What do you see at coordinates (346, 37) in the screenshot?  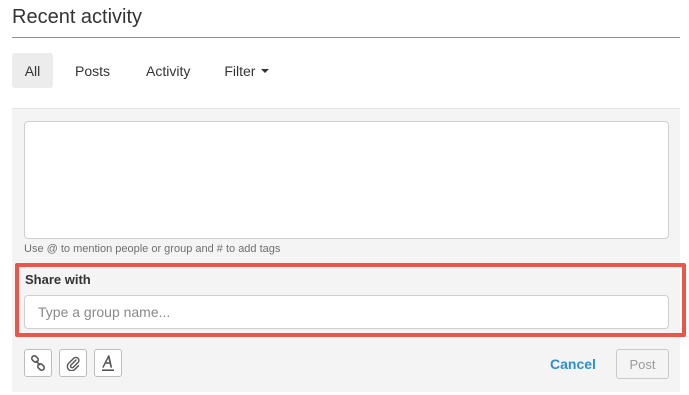 I see `title-divider` at bounding box center [346, 37].